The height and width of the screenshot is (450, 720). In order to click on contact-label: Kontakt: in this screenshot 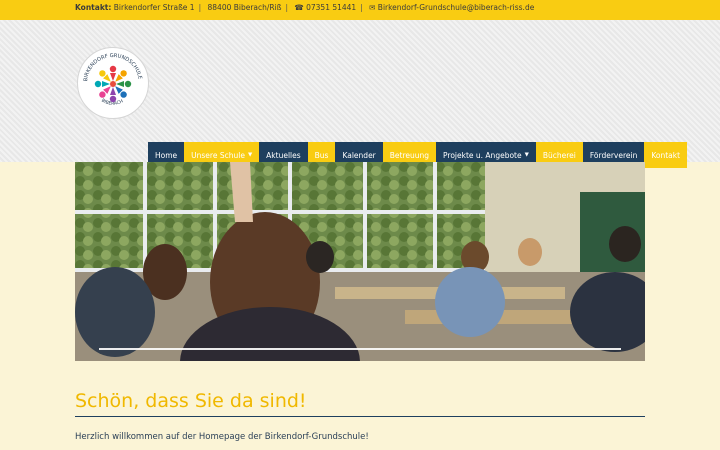, I will do `click(93, 7)`.